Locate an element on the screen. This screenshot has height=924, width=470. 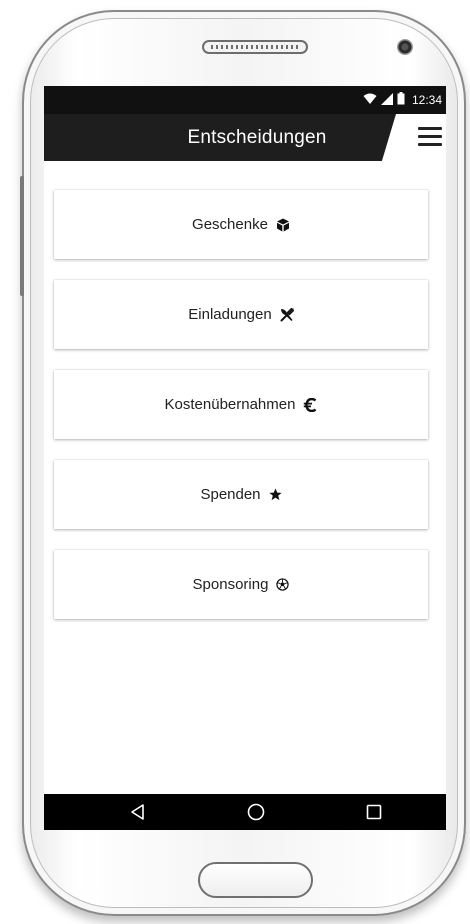
menu-item-label: Sponsoring is located at coordinates (230, 584).